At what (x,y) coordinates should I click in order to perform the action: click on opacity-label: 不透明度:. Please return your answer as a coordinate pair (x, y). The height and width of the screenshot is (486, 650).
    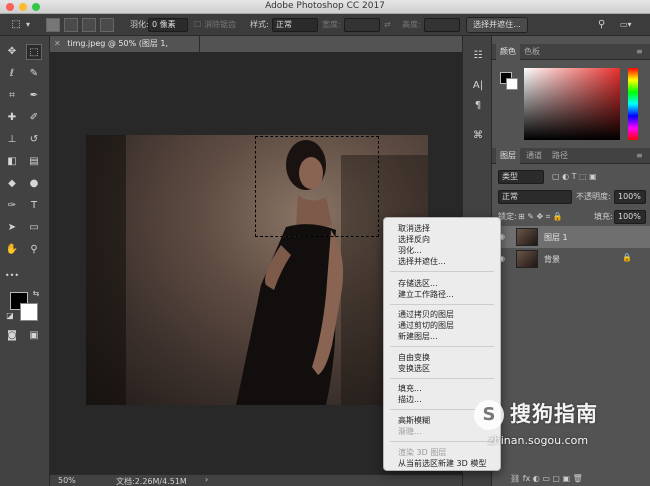
    Looking at the image, I should click on (593, 196).